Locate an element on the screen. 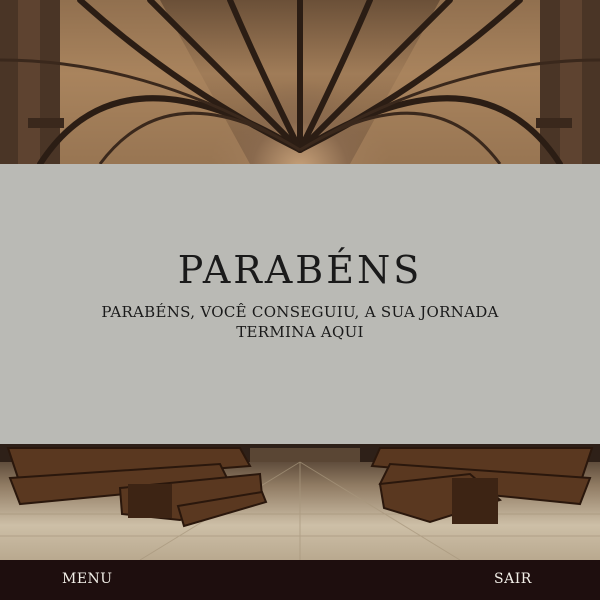 The width and height of the screenshot is (600, 600). ending-message-line-2: TERMINA AQUI is located at coordinates (300, 332).